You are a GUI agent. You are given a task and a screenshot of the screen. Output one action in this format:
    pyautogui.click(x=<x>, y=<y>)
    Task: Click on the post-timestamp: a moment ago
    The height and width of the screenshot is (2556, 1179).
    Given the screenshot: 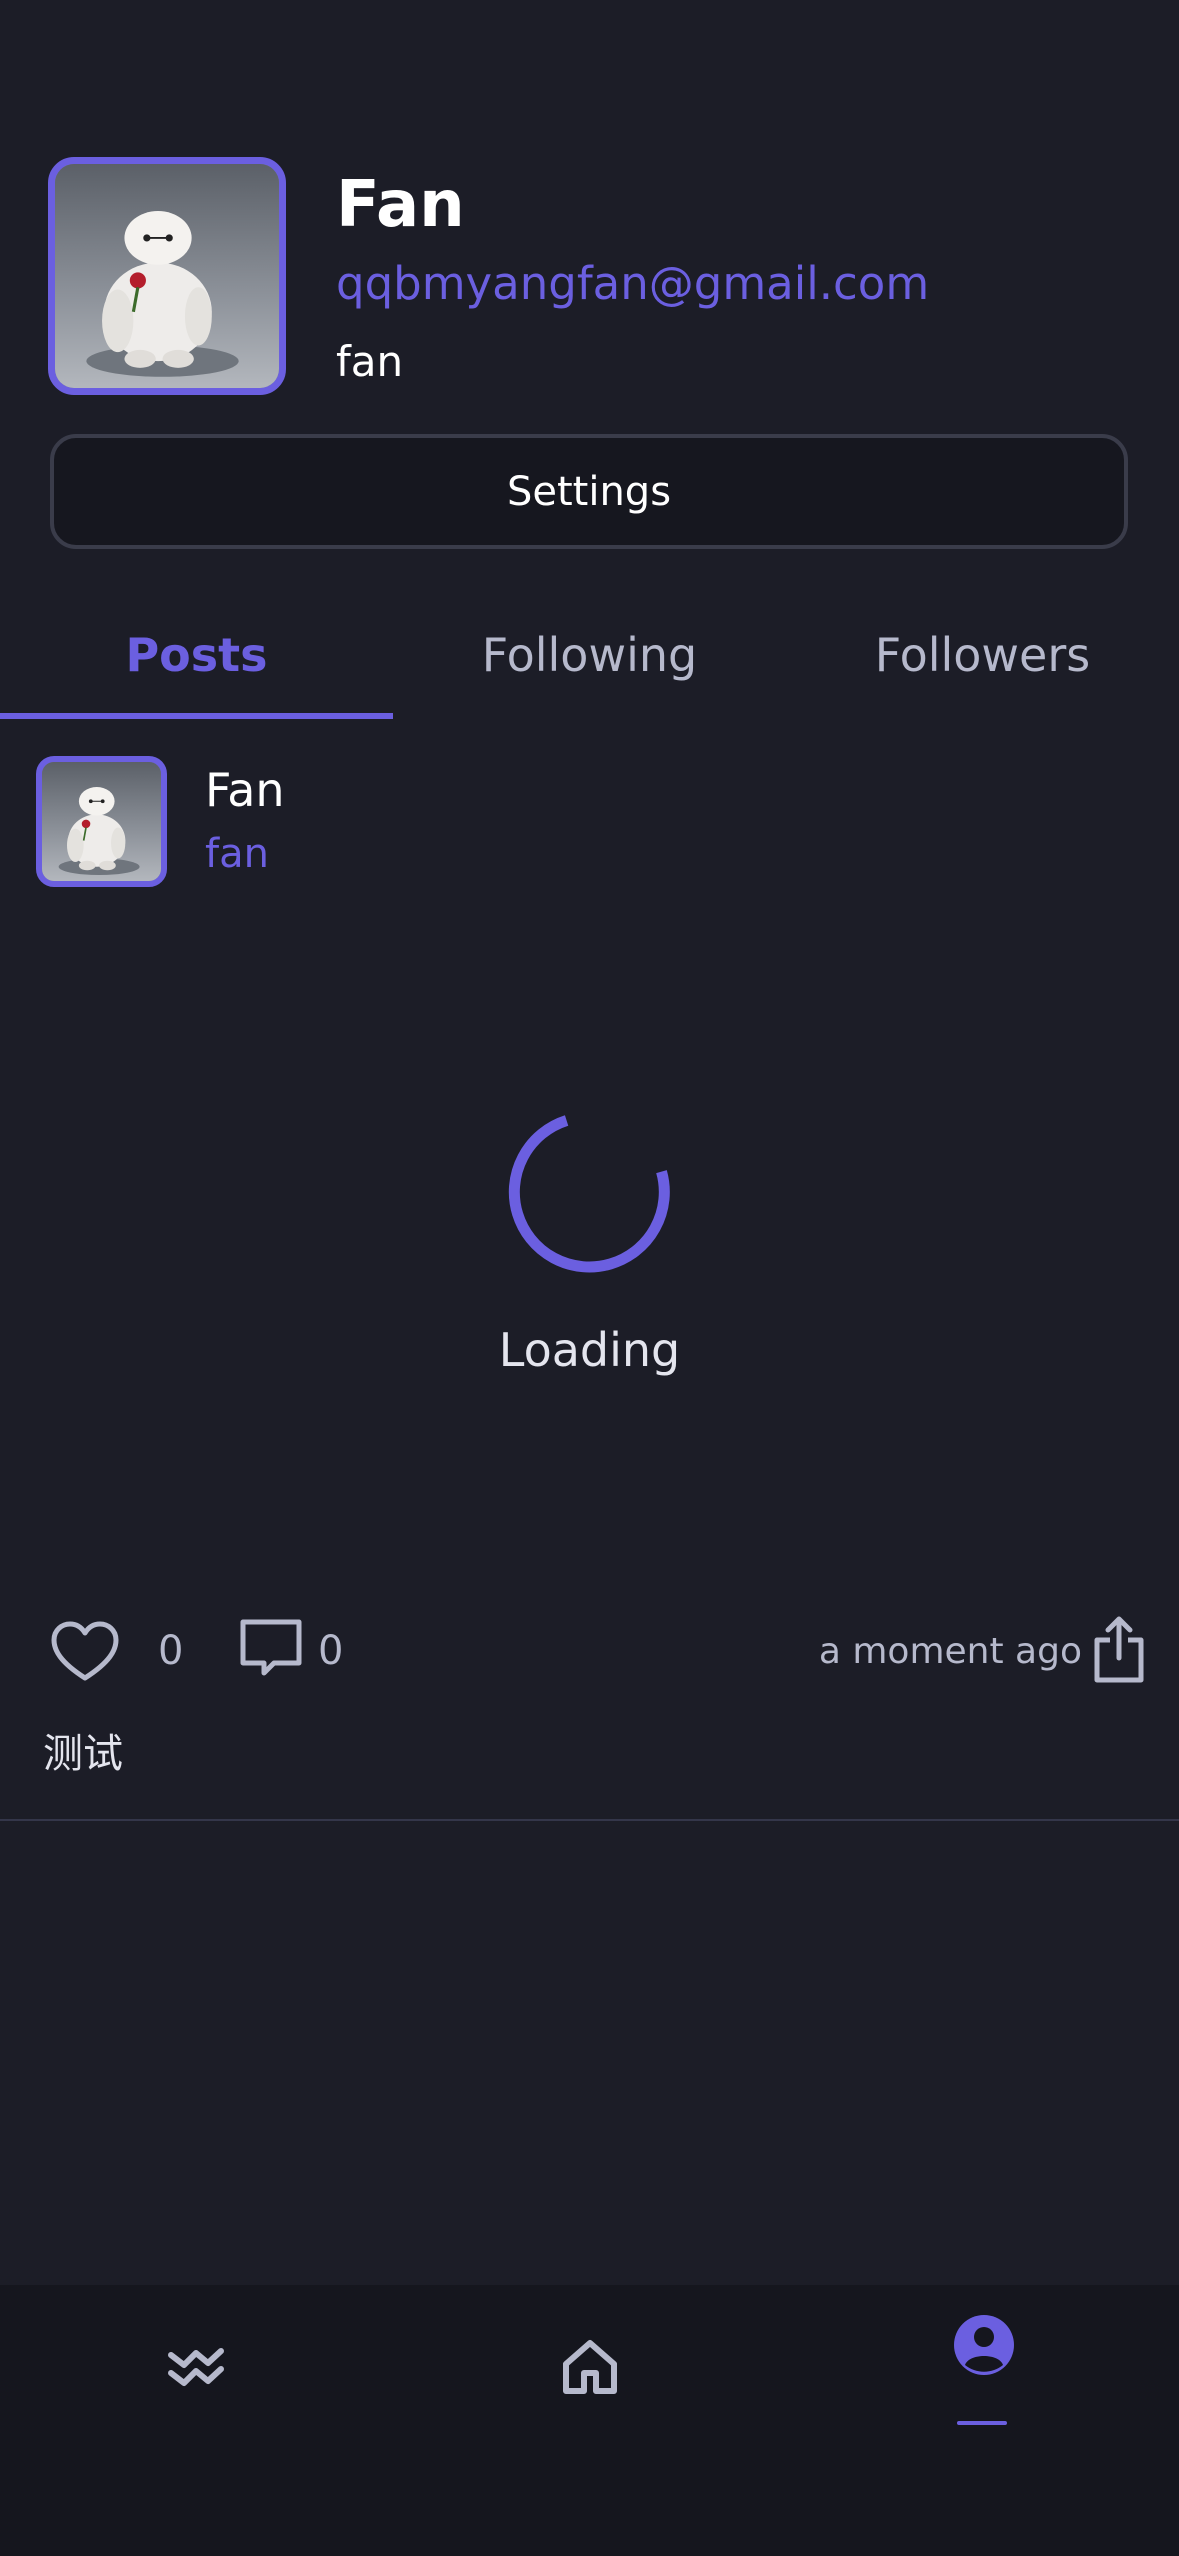 What is the action you would take?
    pyautogui.click(x=950, y=1651)
    